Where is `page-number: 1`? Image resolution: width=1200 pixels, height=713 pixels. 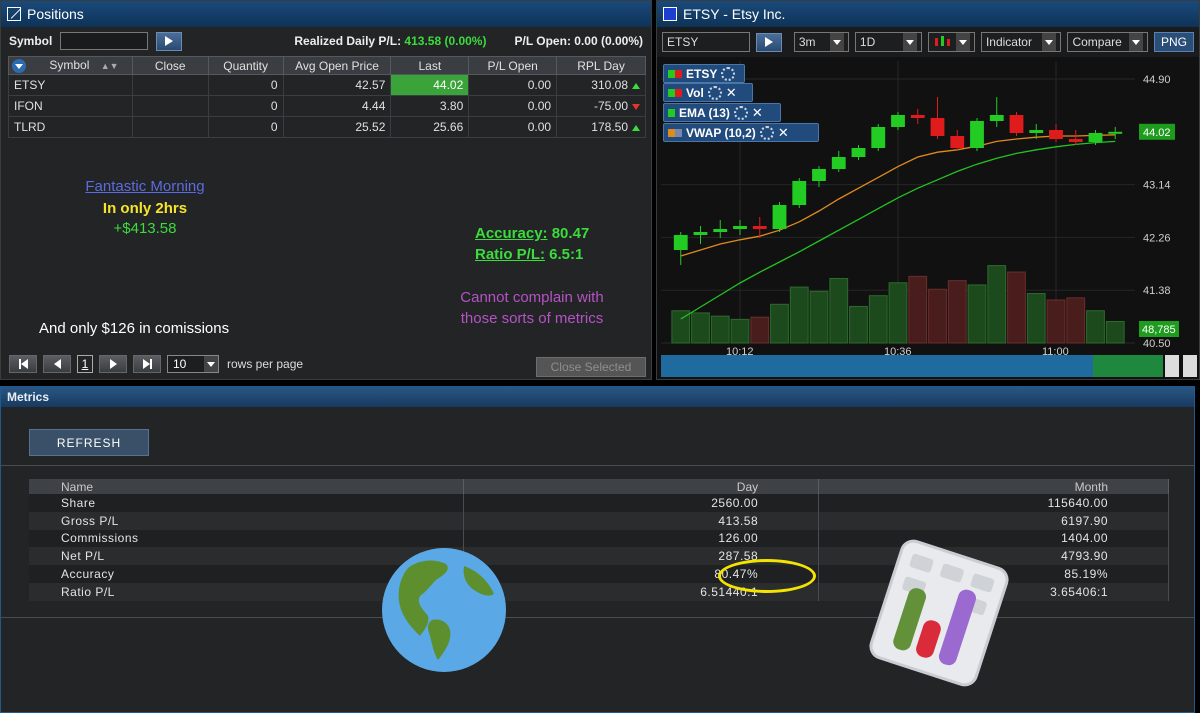
page-number: 1 is located at coordinates (85, 364).